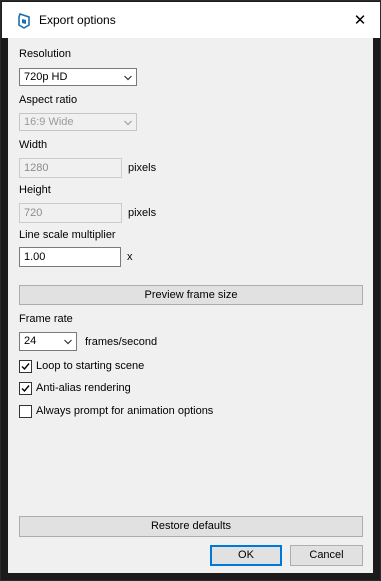 This screenshot has width=381, height=581. Describe the element at coordinates (326, 555) in the screenshot. I see `cancel-button: Cancel` at that location.